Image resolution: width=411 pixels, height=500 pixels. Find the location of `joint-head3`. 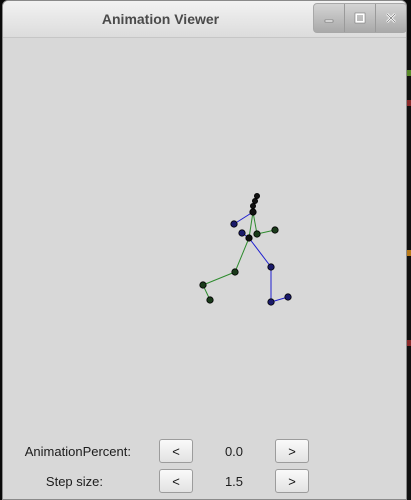

joint-head3 is located at coordinates (252, 205).